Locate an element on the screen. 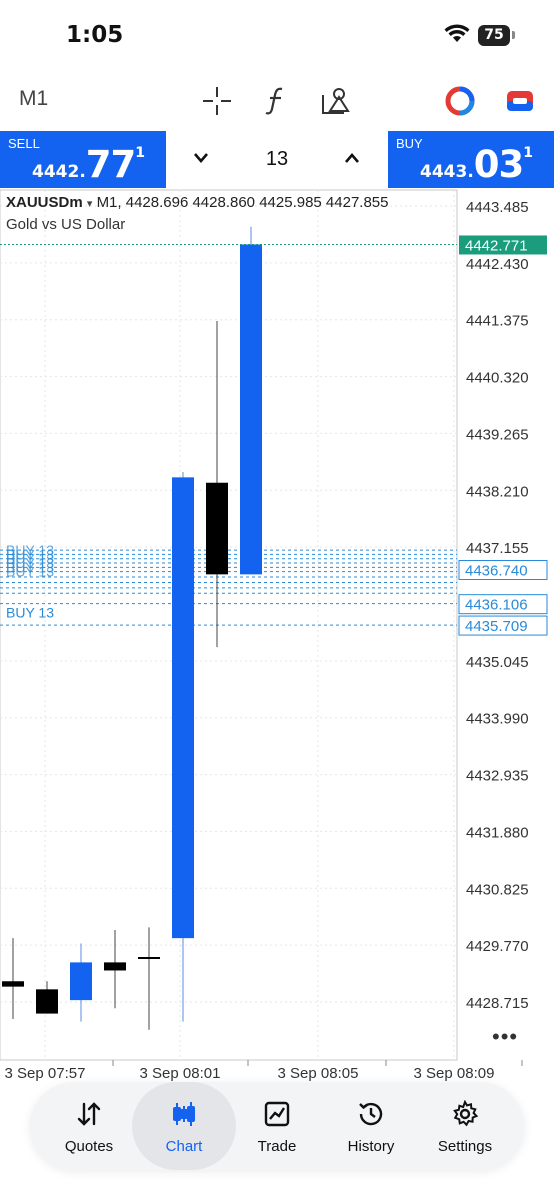 Image resolution: width=554 pixels, height=1200 pixels. symbol-description: Gold vs US Dollar is located at coordinates (66, 224).